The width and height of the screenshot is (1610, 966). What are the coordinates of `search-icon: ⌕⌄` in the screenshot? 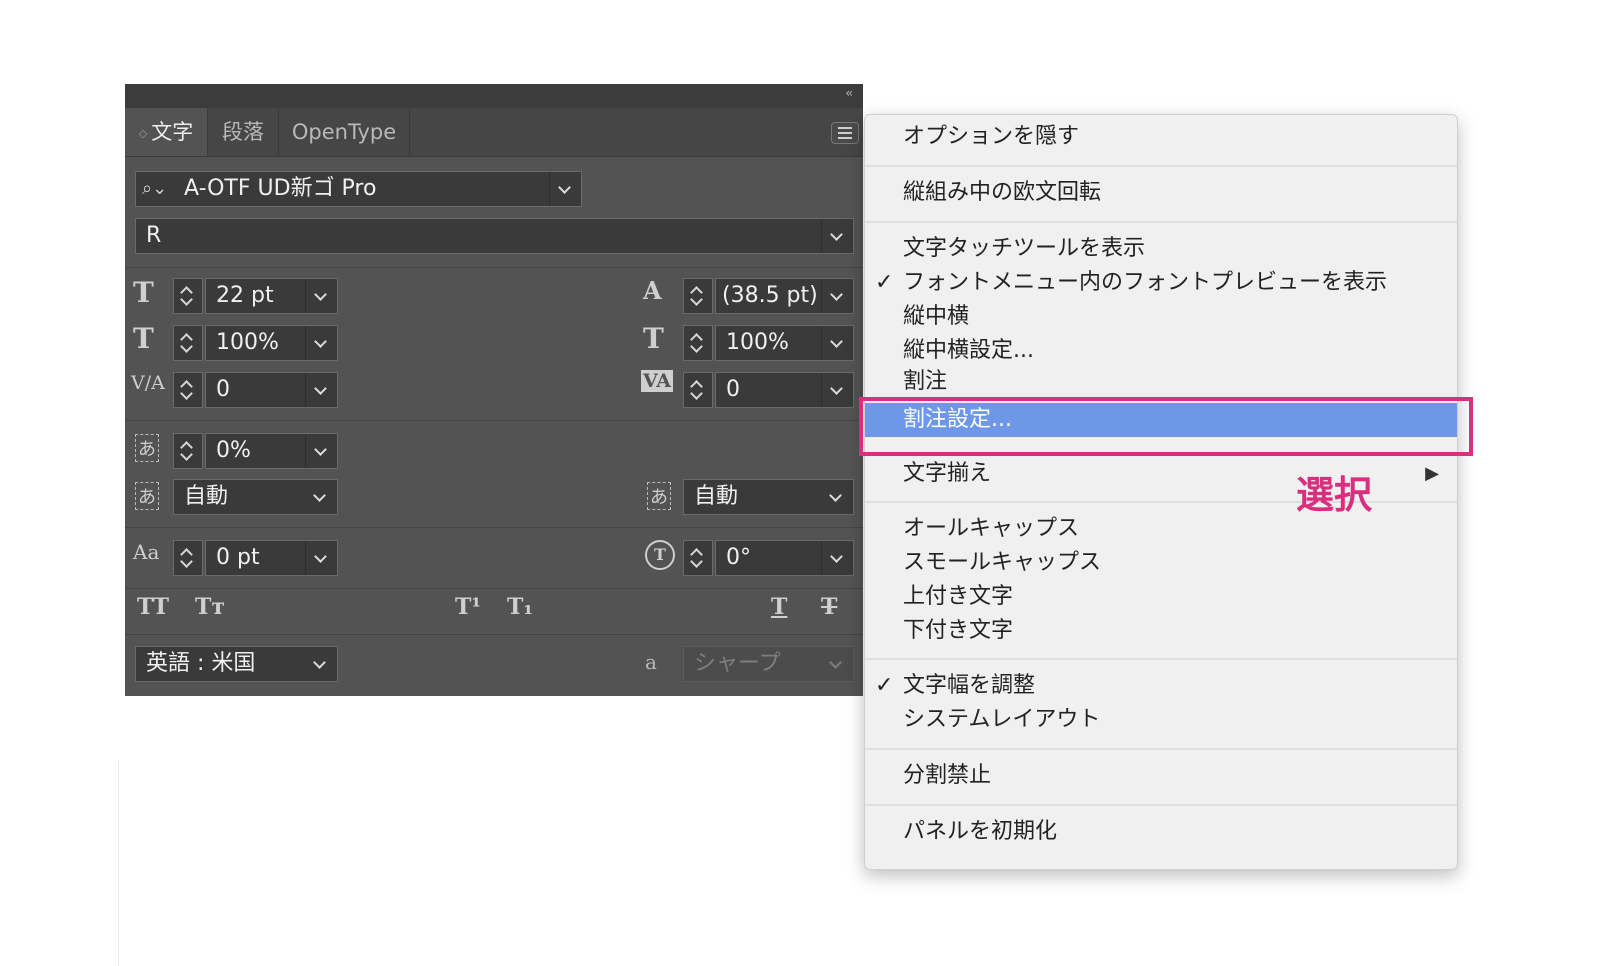 It's located at (155, 188).